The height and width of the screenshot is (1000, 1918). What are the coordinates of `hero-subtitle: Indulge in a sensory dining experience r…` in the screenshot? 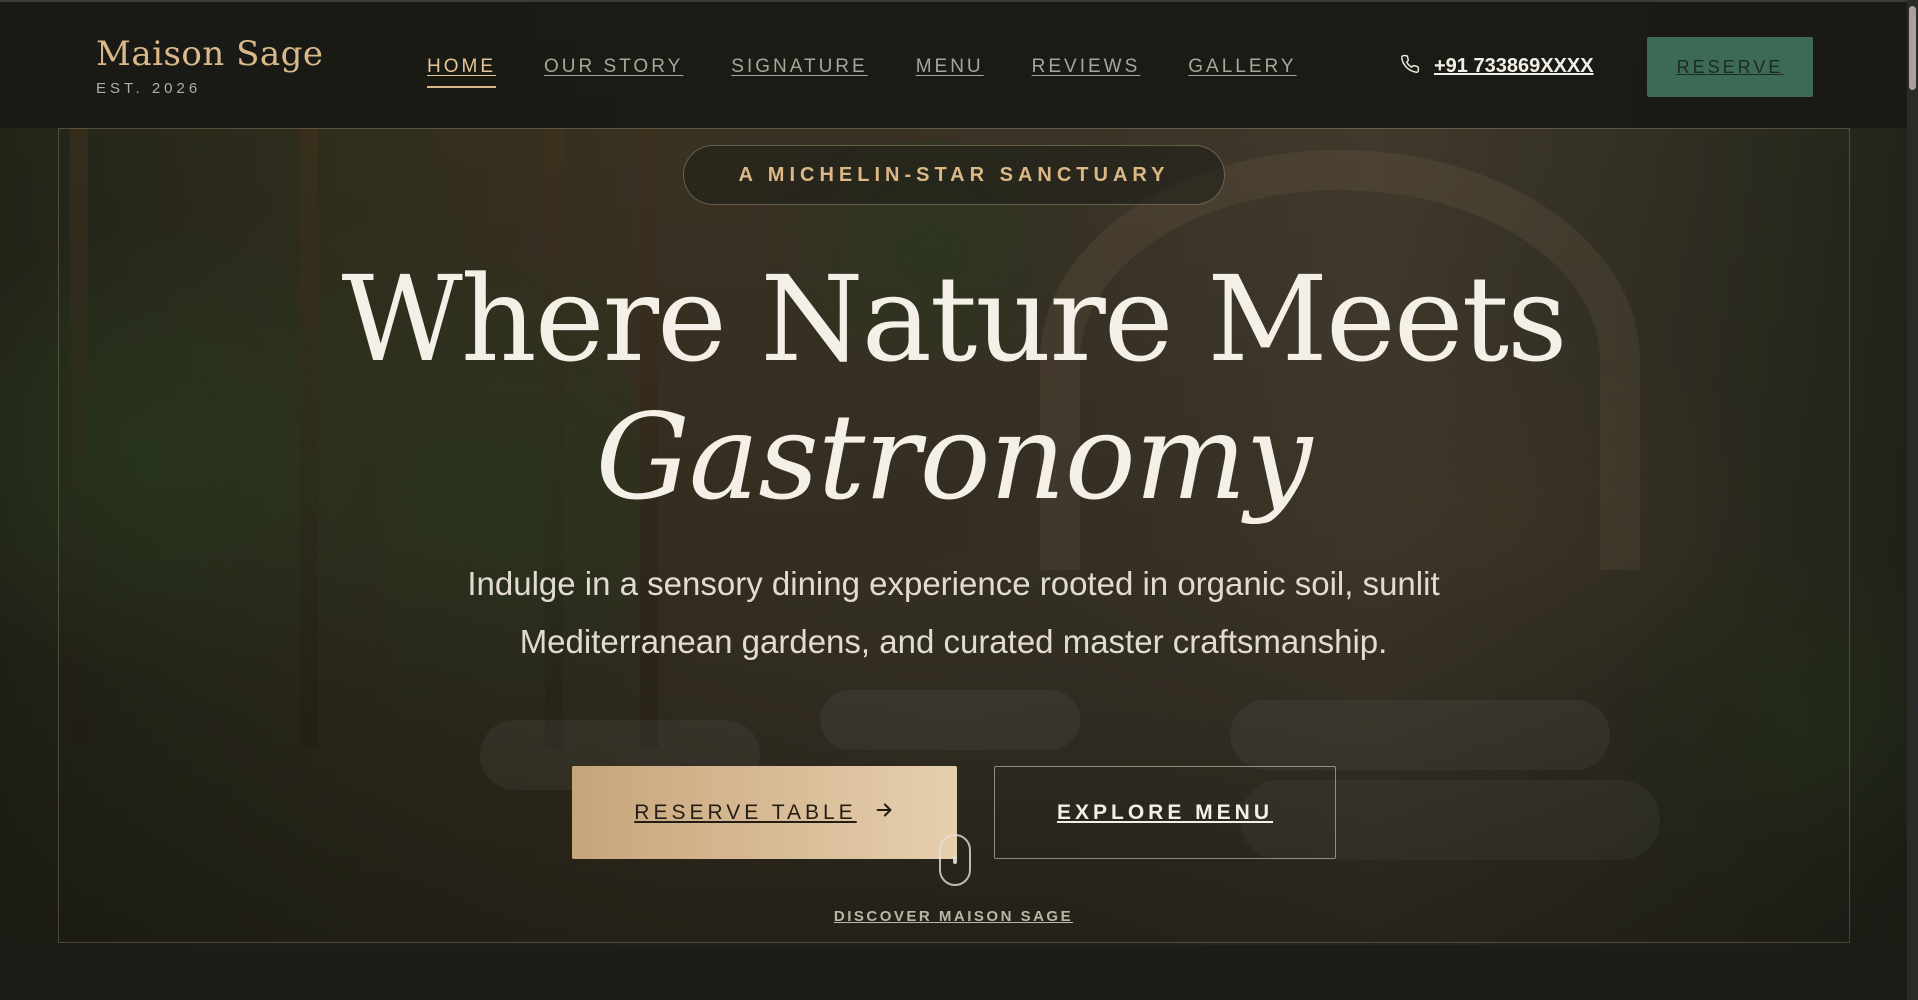 It's located at (953, 612).